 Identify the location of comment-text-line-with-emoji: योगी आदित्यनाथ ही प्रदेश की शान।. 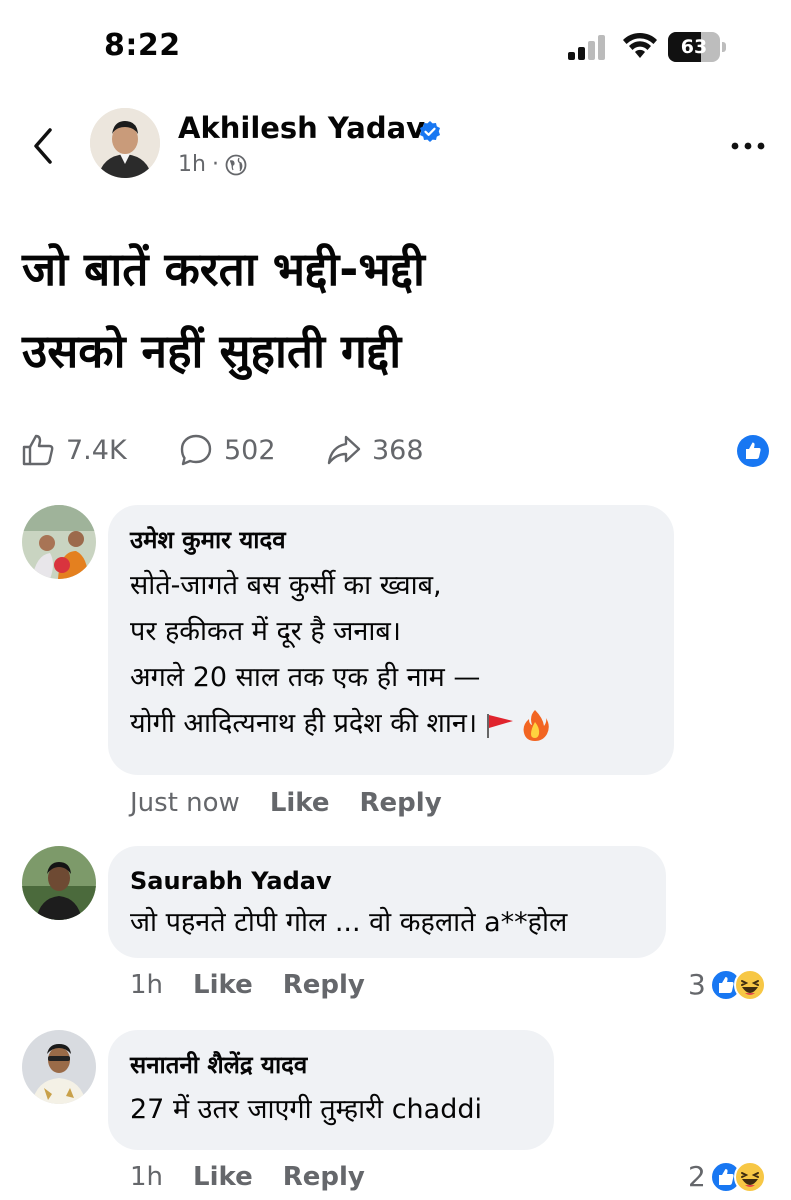
(390, 724).